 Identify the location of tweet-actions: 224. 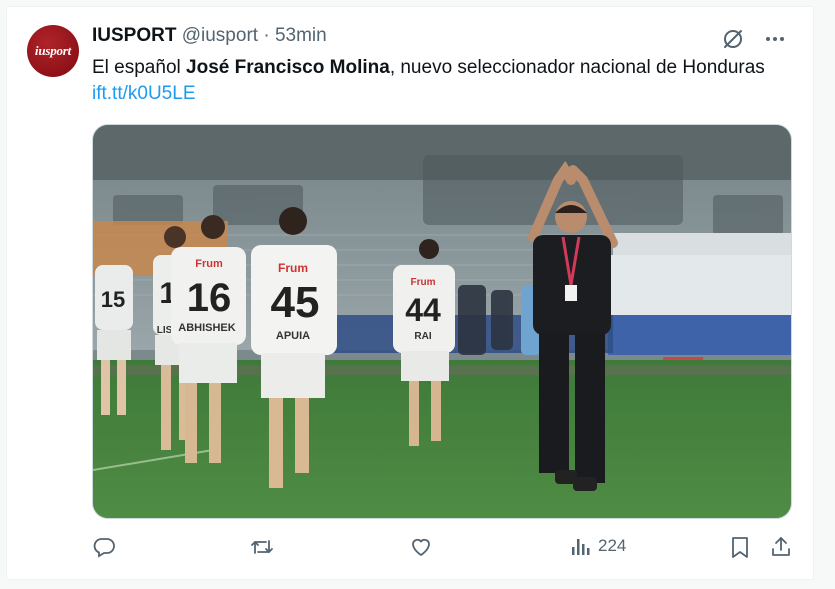
(442, 549).